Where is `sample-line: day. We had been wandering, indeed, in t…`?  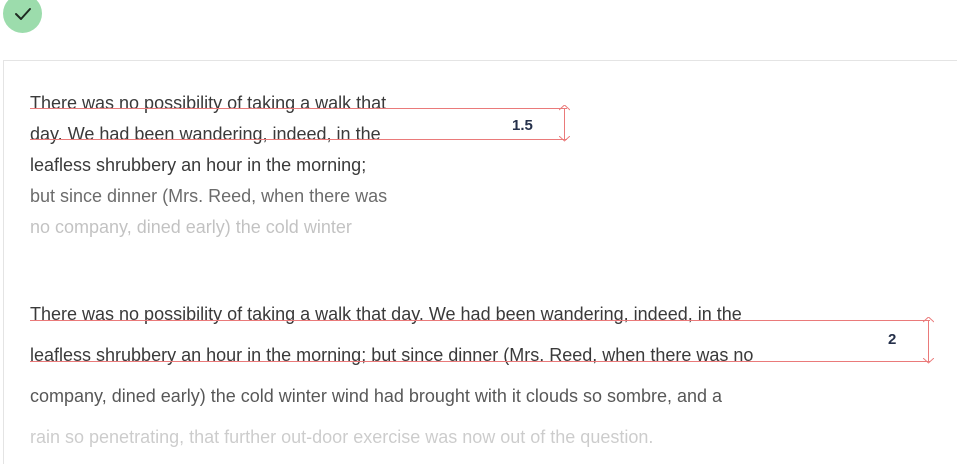
sample-line: day. We had been wandering, indeed, in t… is located at coordinates (205, 134).